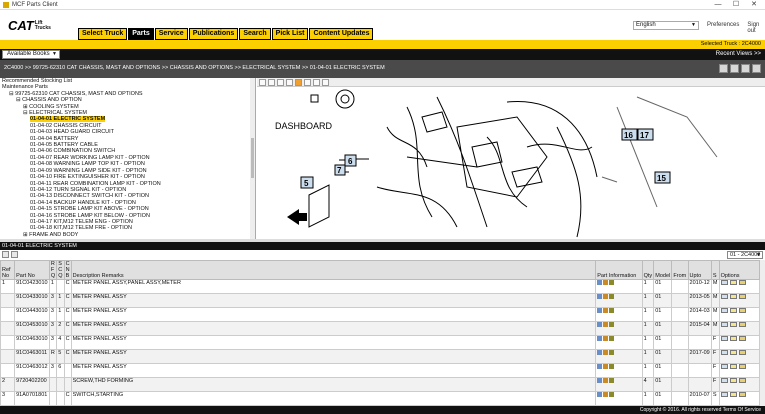 This screenshot has height=414, width=765. Describe the element at coordinates (262, 82) in the screenshot. I see `zoom-in-icon` at that location.